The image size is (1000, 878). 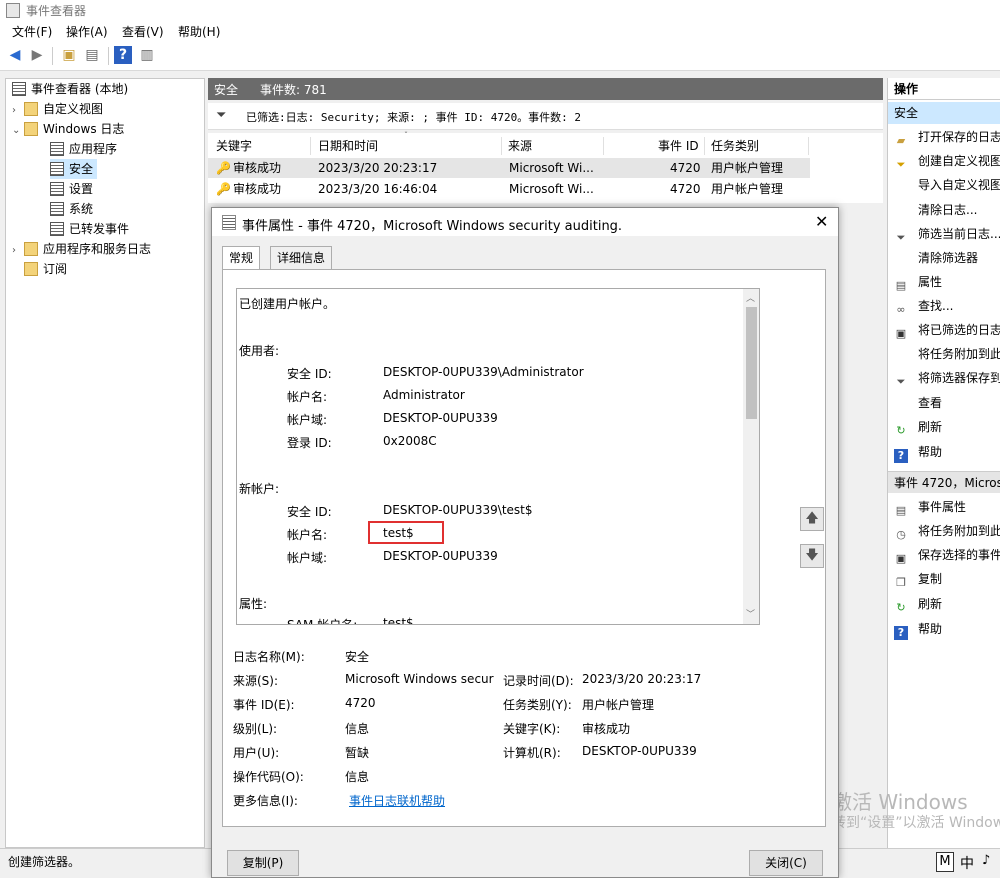 What do you see at coordinates (986, 860) in the screenshot?
I see `ime-extra-indicator: ♪` at bounding box center [986, 860].